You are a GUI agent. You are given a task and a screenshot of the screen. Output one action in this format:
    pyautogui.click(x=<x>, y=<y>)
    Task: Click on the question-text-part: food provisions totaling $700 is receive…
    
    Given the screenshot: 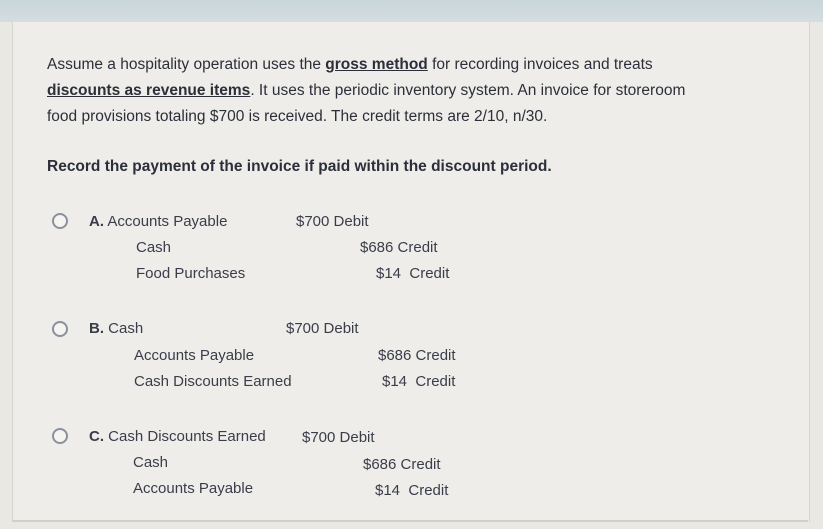 What is the action you would take?
    pyautogui.click(x=297, y=116)
    